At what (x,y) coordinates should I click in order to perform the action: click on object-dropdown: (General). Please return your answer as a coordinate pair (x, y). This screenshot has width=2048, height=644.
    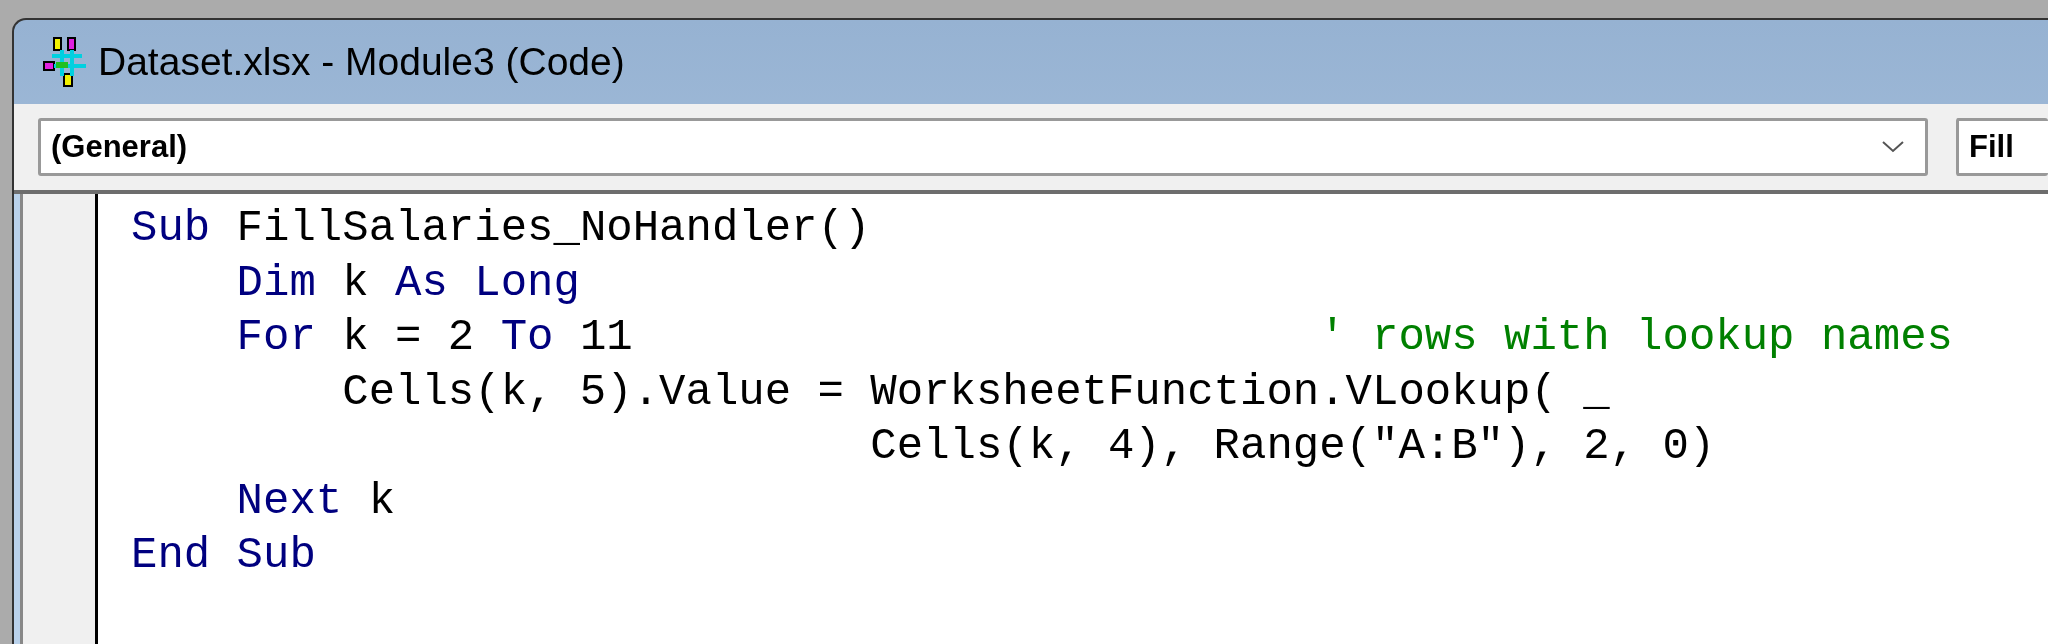
    Looking at the image, I should click on (983, 147).